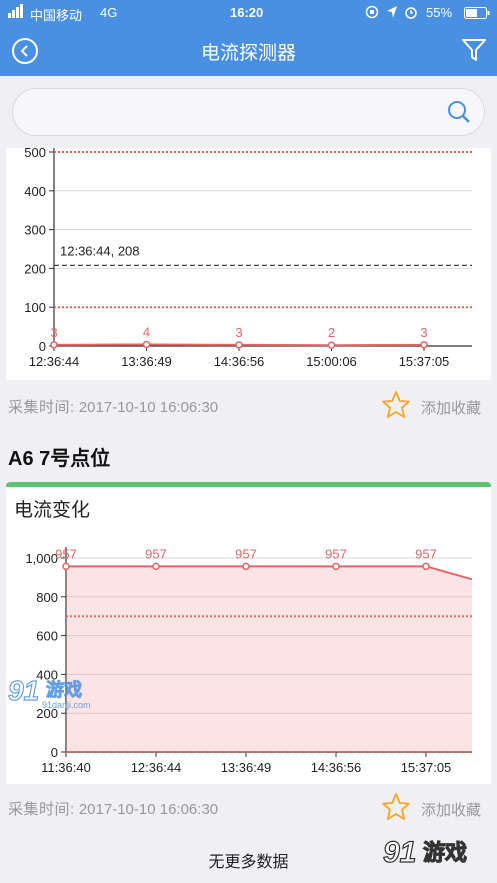 The height and width of the screenshot is (883, 497). Describe the element at coordinates (100, 250) in the screenshot. I see `marker-line-label: 12:36:44, 208` at that location.